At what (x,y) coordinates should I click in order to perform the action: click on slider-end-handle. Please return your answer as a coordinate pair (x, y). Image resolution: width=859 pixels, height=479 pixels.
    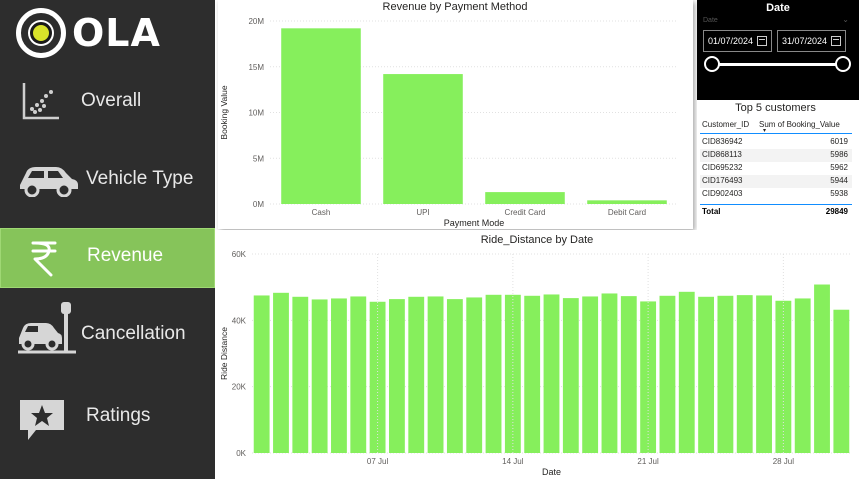
    Looking at the image, I should click on (843, 64).